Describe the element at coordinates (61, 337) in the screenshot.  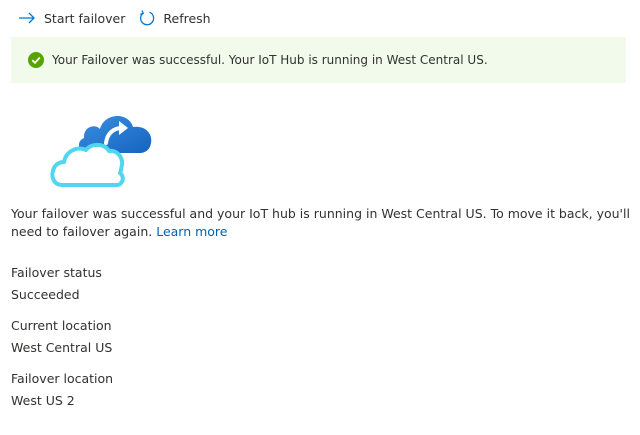
I see `current-location-field: Current location West Central US` at that location.